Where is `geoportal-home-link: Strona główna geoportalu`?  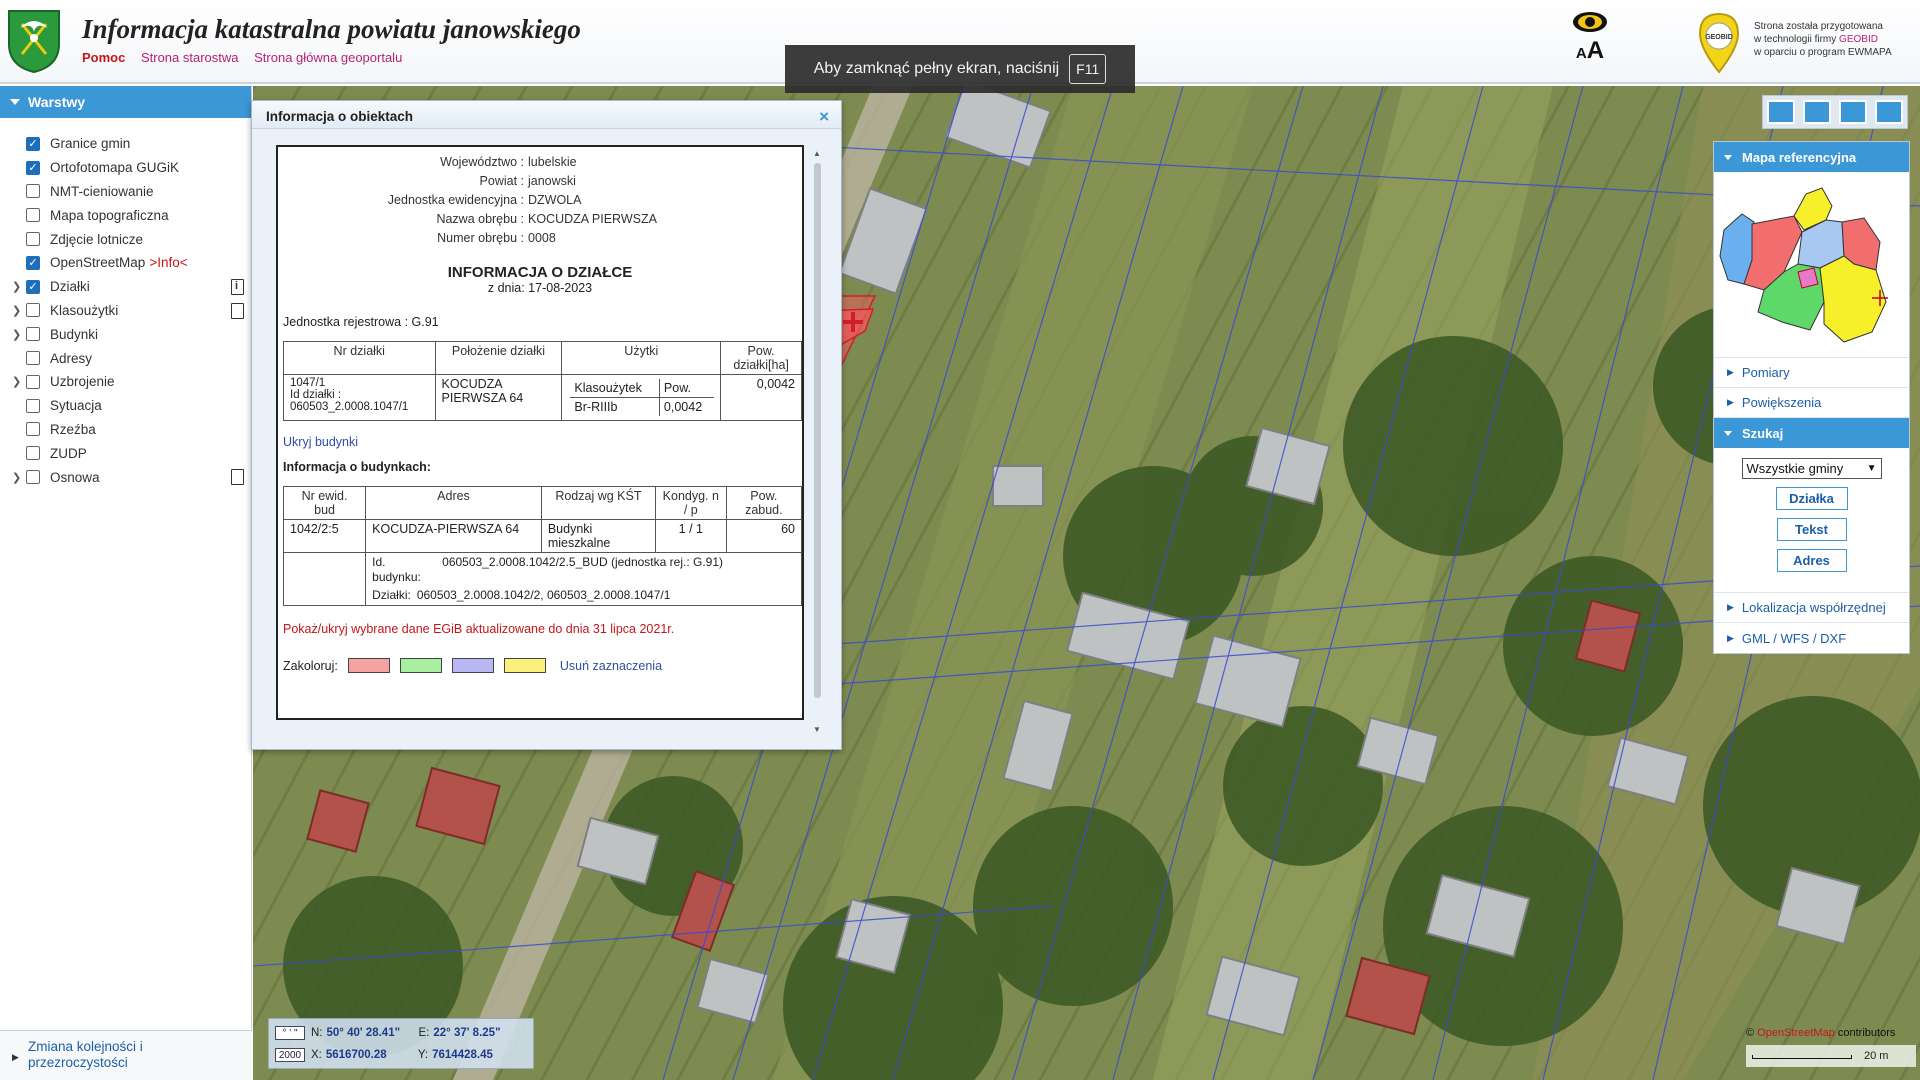 geoportal-home-link: Strona główna geoportalu is located at coordinates (328, 57).